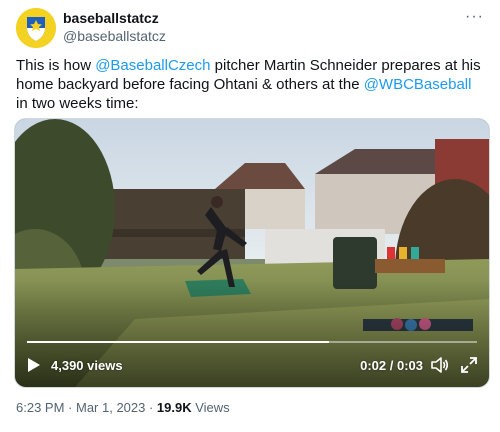  I want to click on tweet-date: Mar 1, 2023, so click(110, 407).